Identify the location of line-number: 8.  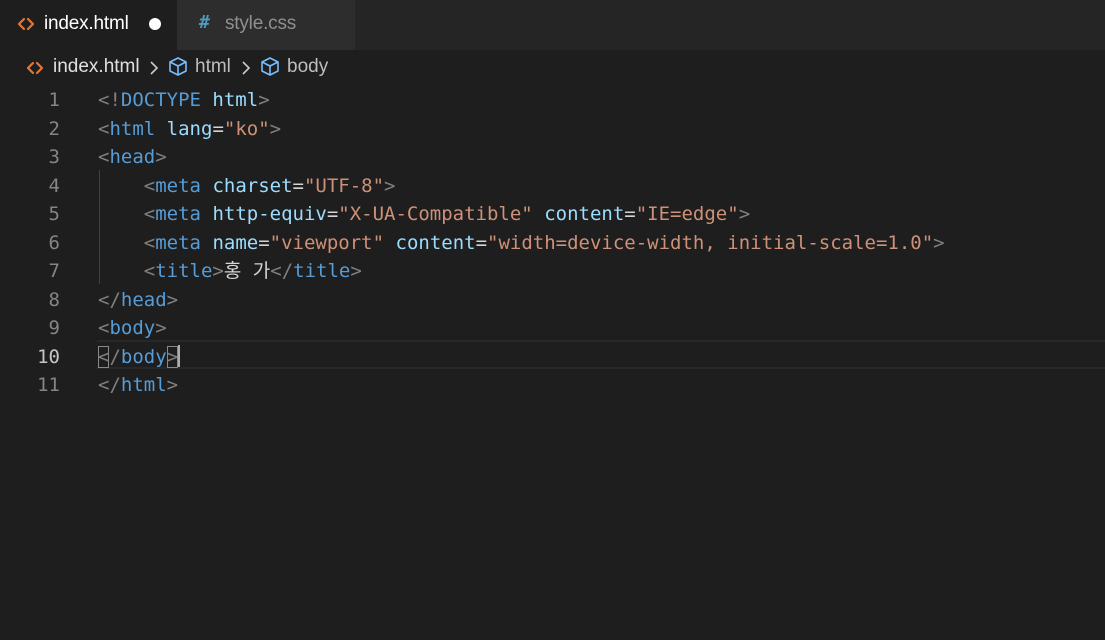
(54, 299).